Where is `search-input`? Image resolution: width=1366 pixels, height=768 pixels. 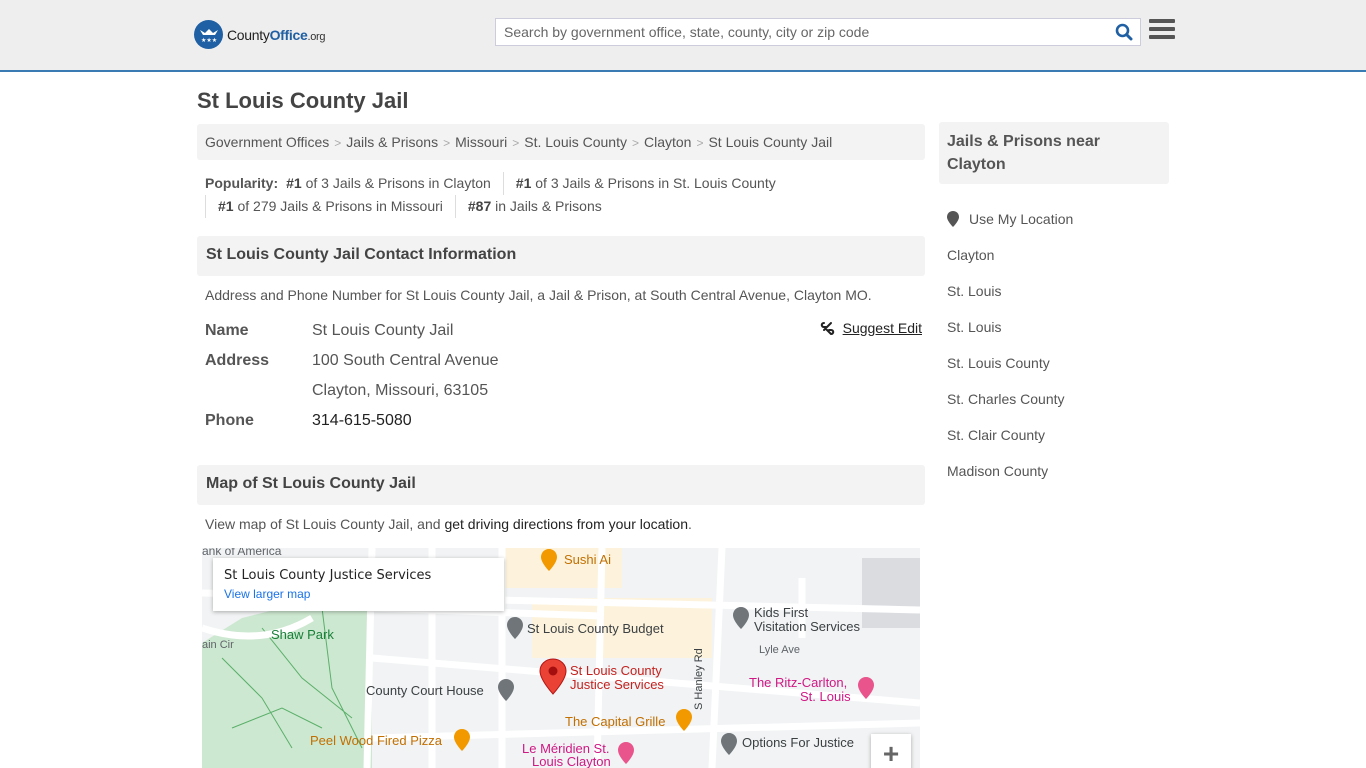
search-input is located at coordinates (802, 32).